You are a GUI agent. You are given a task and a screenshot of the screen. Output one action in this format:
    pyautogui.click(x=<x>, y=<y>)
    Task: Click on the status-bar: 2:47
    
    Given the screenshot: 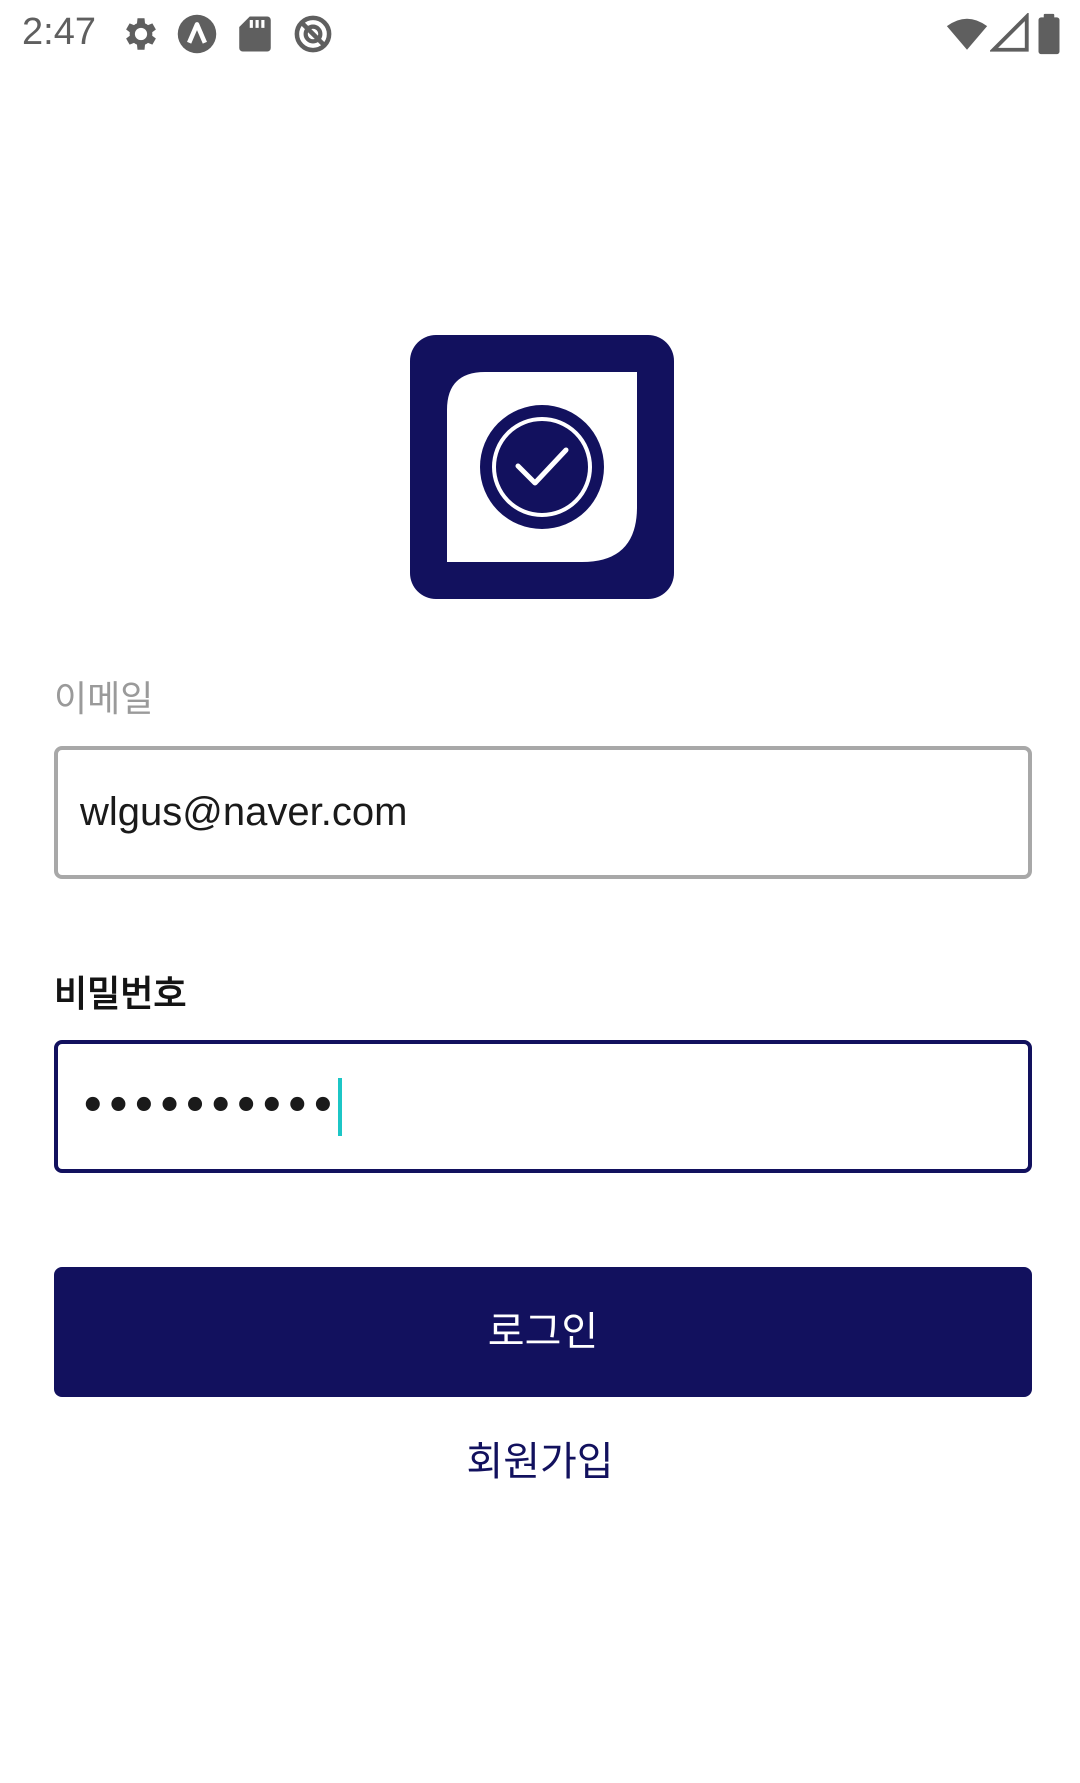 What is the action you would take?
    pyautogui.click(x=540, y=33)
    